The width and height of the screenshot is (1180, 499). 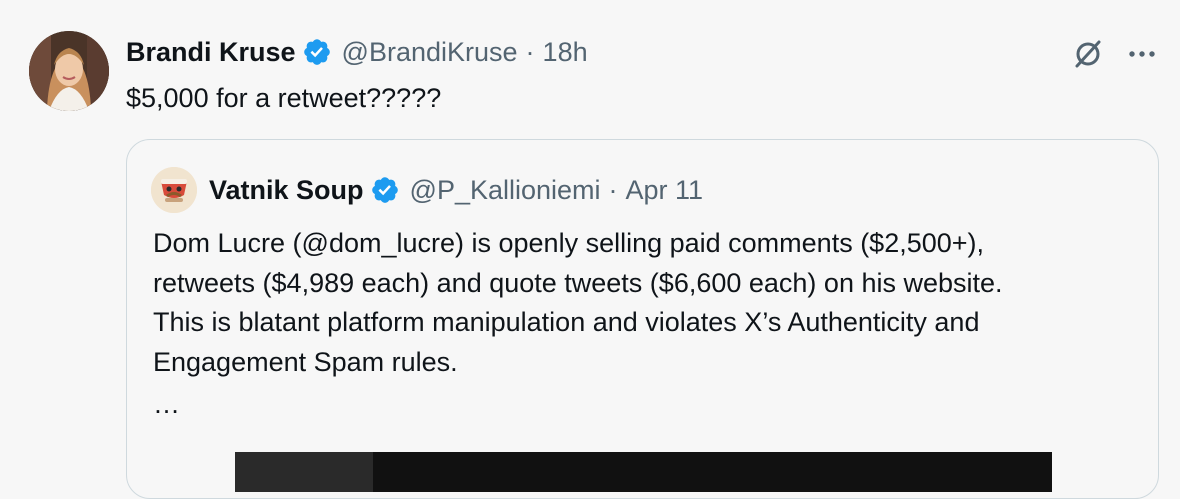 What do you see at coordinates (211, 52) in the screenshot?
I see `author-name: Brandi Kruse` at bounding box center [211, 52].